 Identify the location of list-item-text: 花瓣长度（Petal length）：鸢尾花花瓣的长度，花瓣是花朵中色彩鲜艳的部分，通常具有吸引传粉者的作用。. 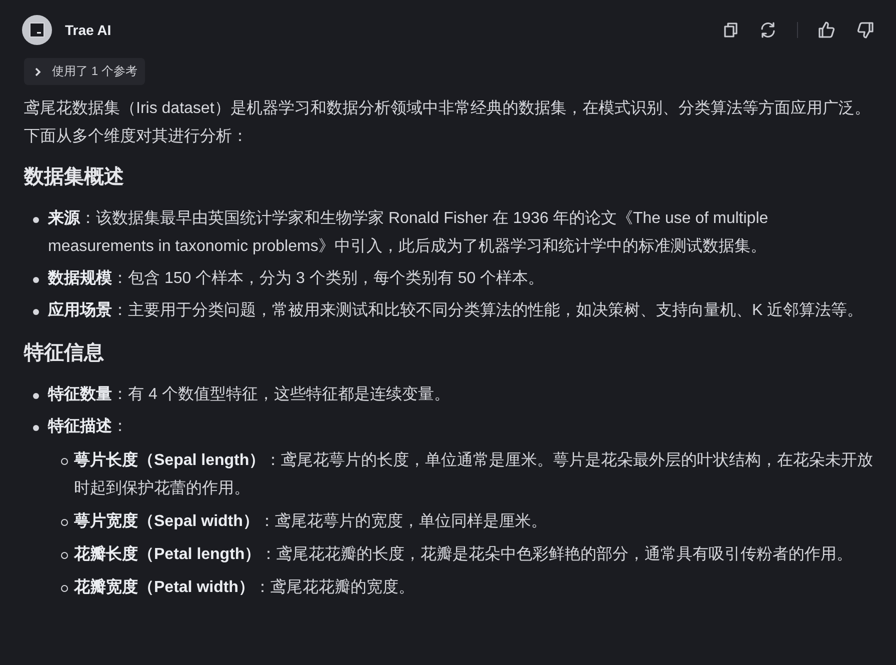
(464, 554).